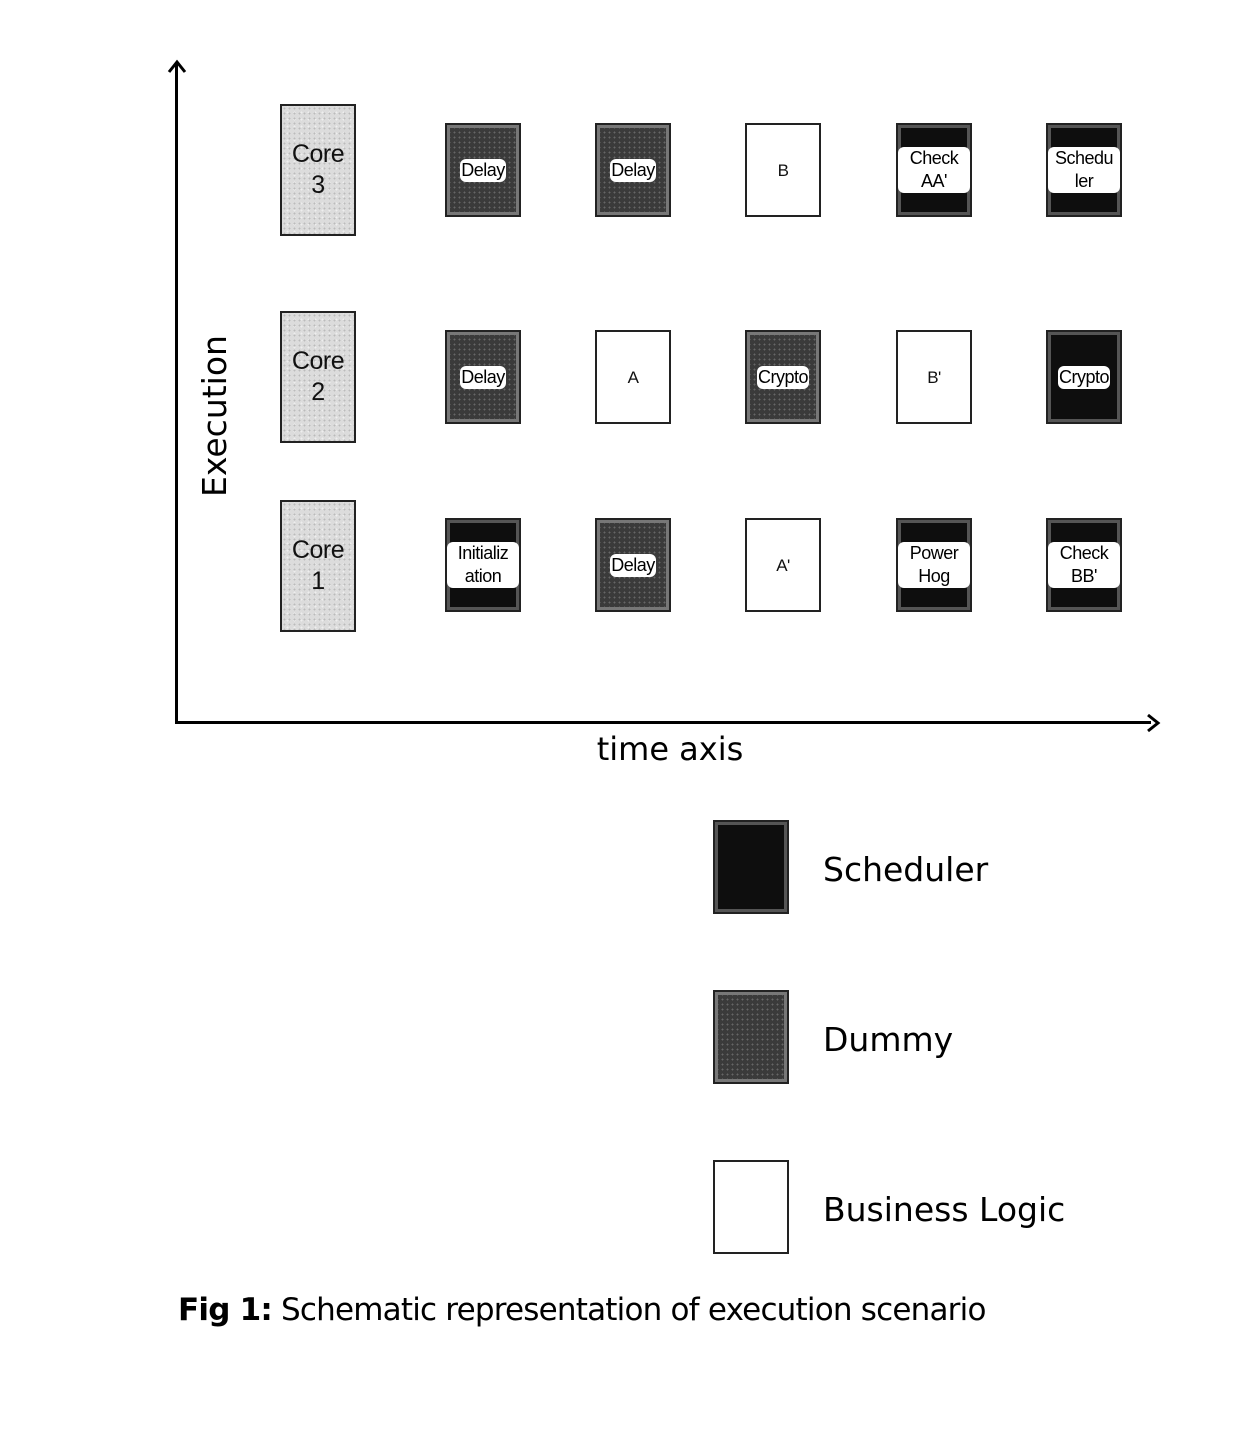  I want to click on core-label: Core 2, so click(318, 377).